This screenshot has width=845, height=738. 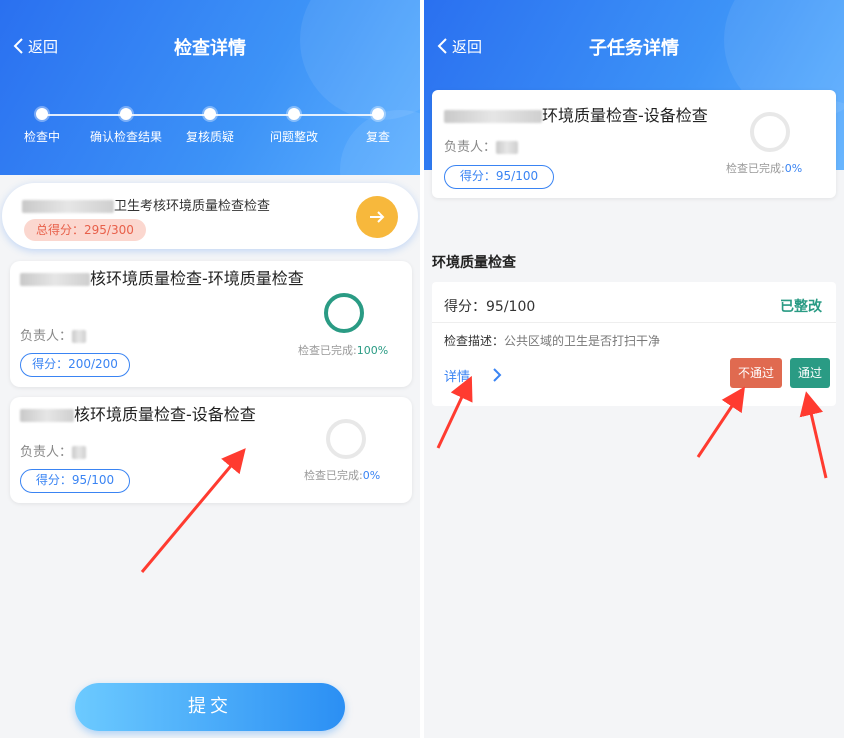 I want to click on progress-steps: 检查中 确认检查结果 复核质疑 问题整改 复查, so click(x=210, y=125).